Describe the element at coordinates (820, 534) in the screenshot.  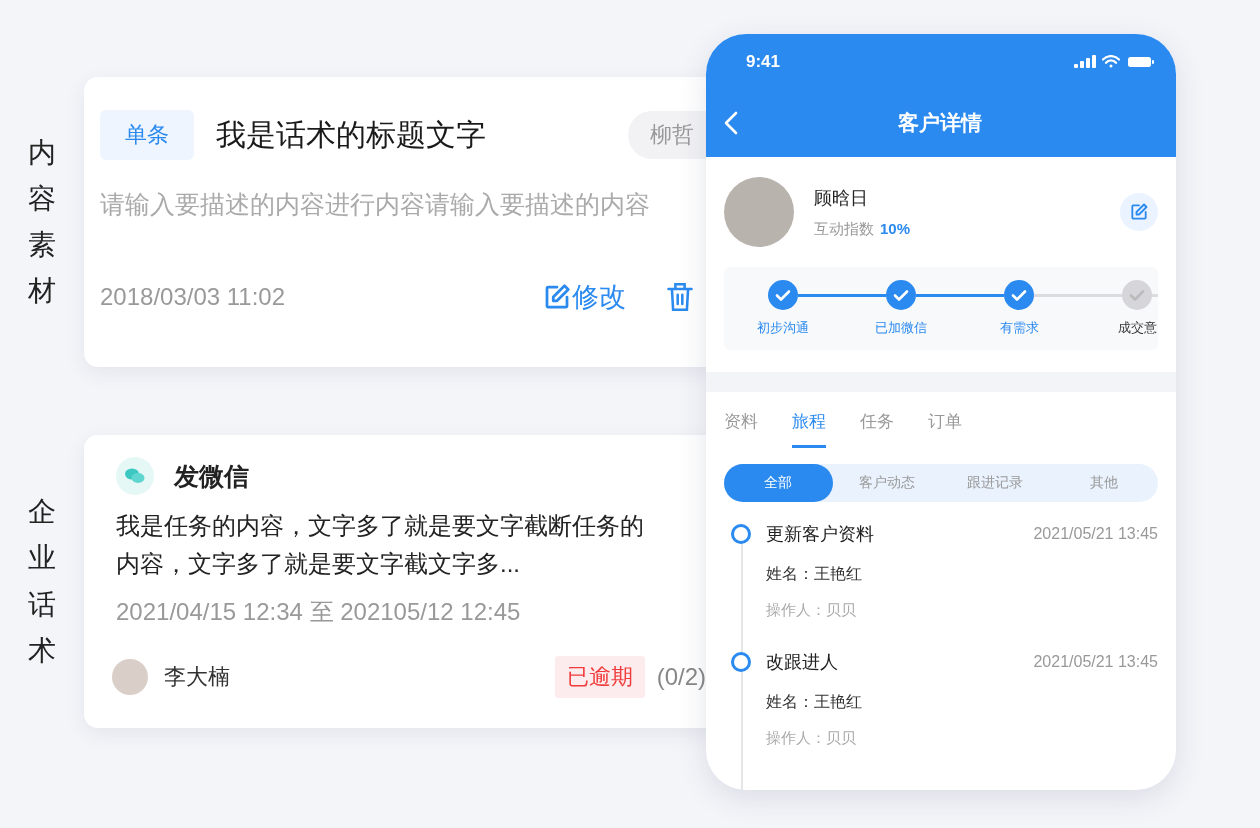
I see `event-title: 更新客户资料` at that location.